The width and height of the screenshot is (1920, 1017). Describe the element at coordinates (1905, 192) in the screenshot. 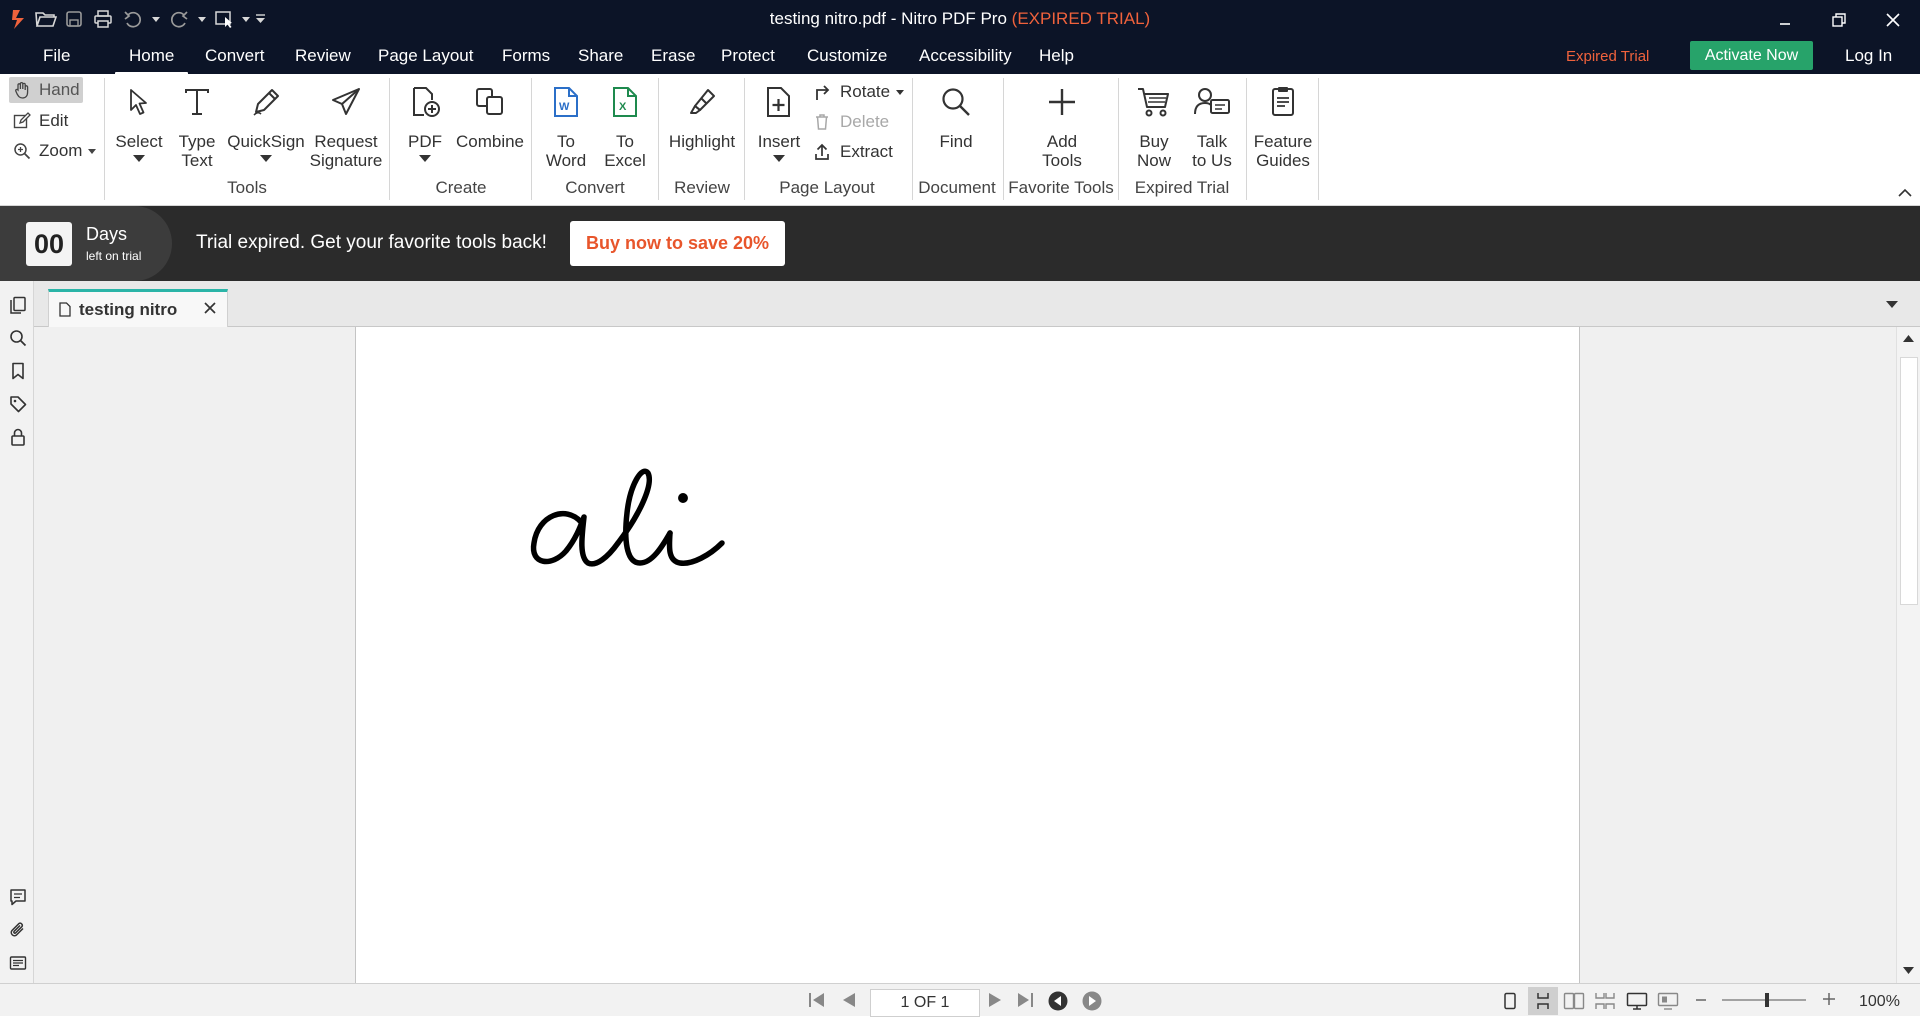

I see `collapse-ribbon-icon` at that location.